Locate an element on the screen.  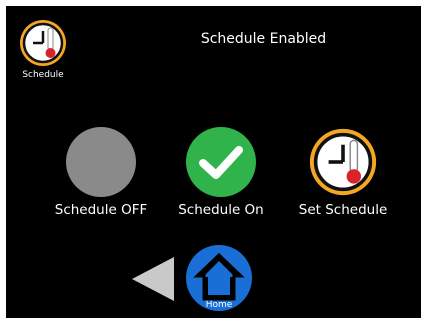
schedule-nav-label: Schedule is located at coordinates (43, 75).